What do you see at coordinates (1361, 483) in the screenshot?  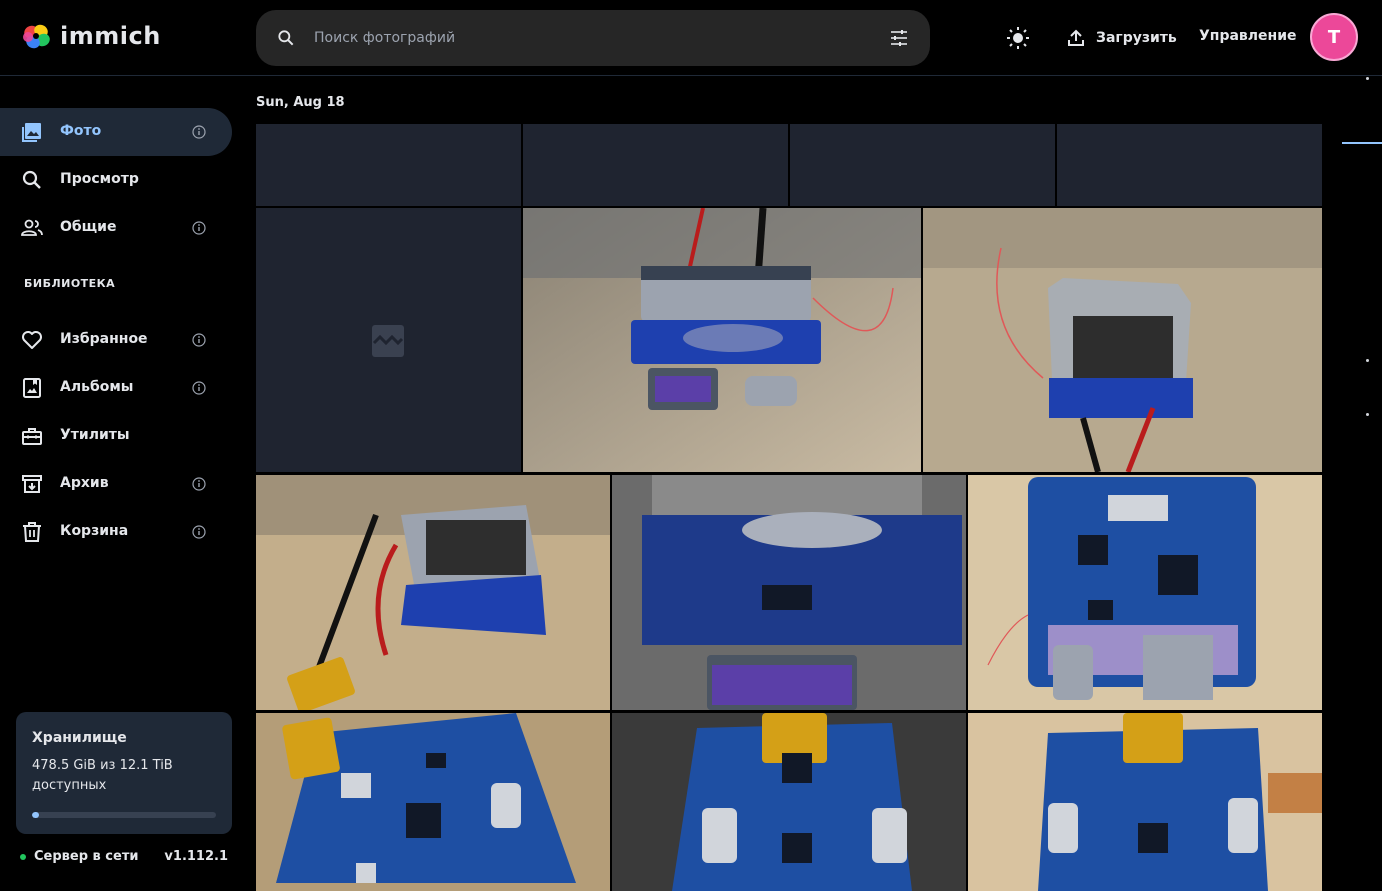 I see `timeline-scrubber` at bounding box center [1361, 483].